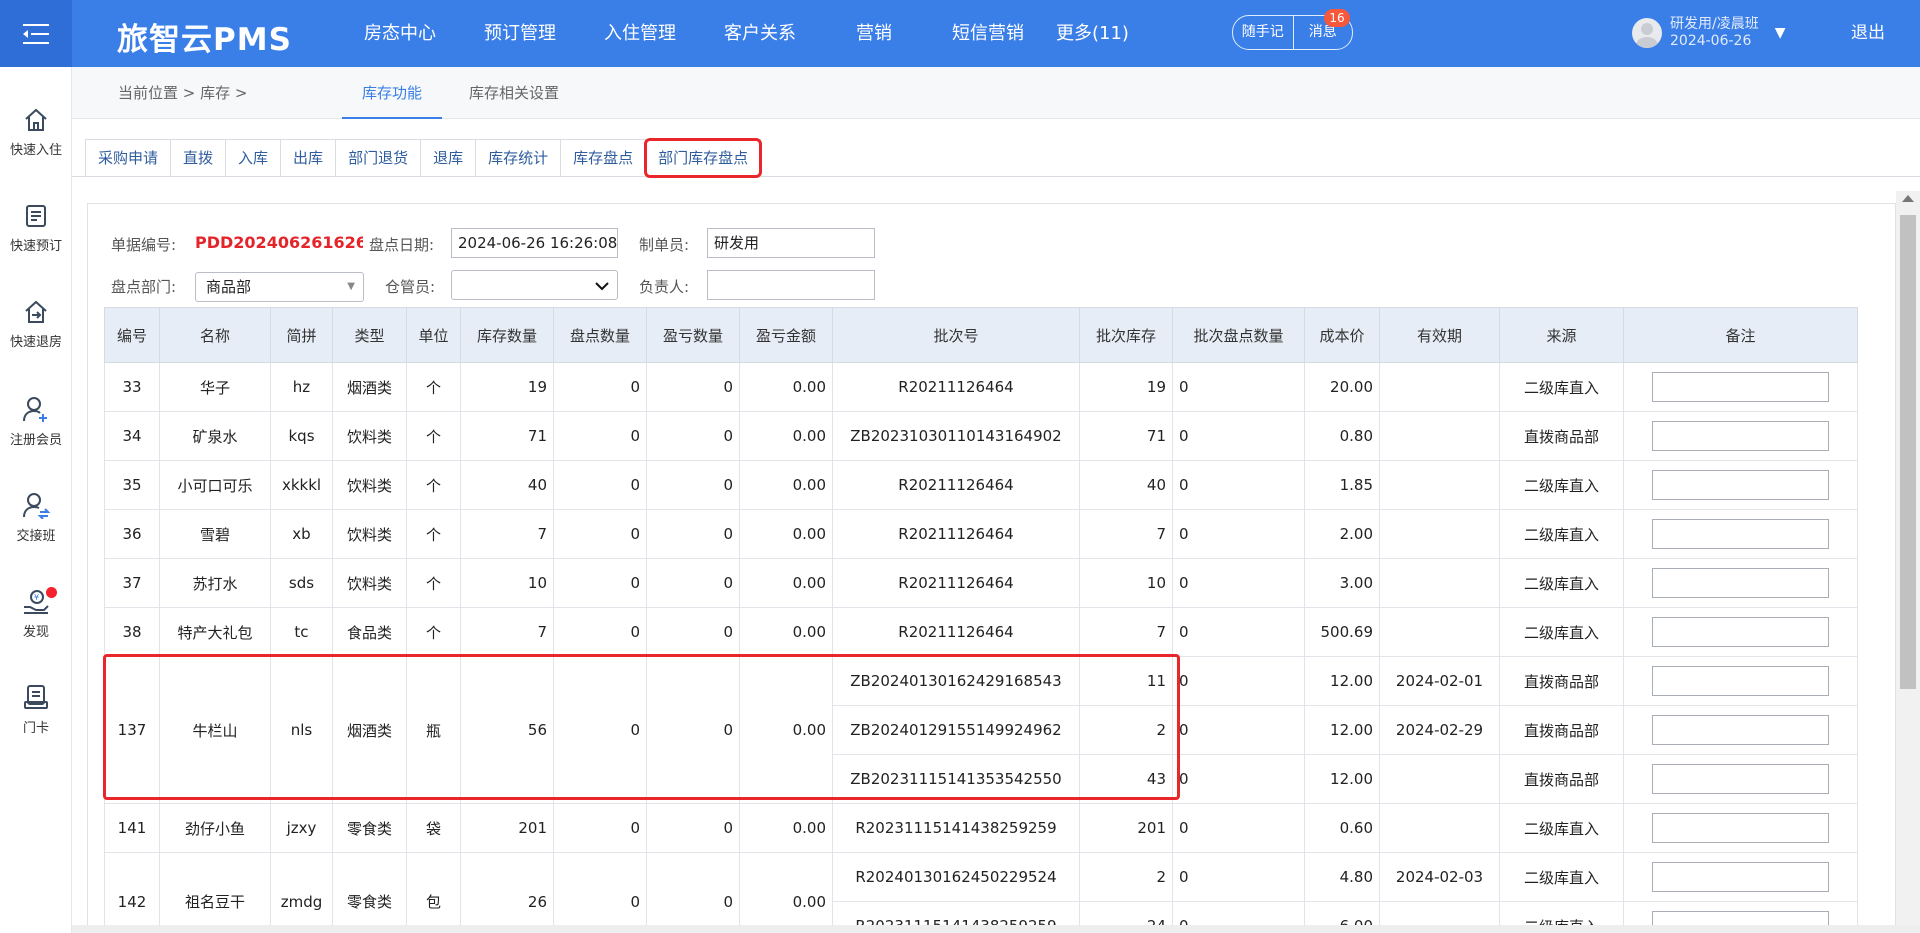 This screenshot has height=933, width=1920. I want to click on nav-checkin: 入住管理, so click(640, 33).